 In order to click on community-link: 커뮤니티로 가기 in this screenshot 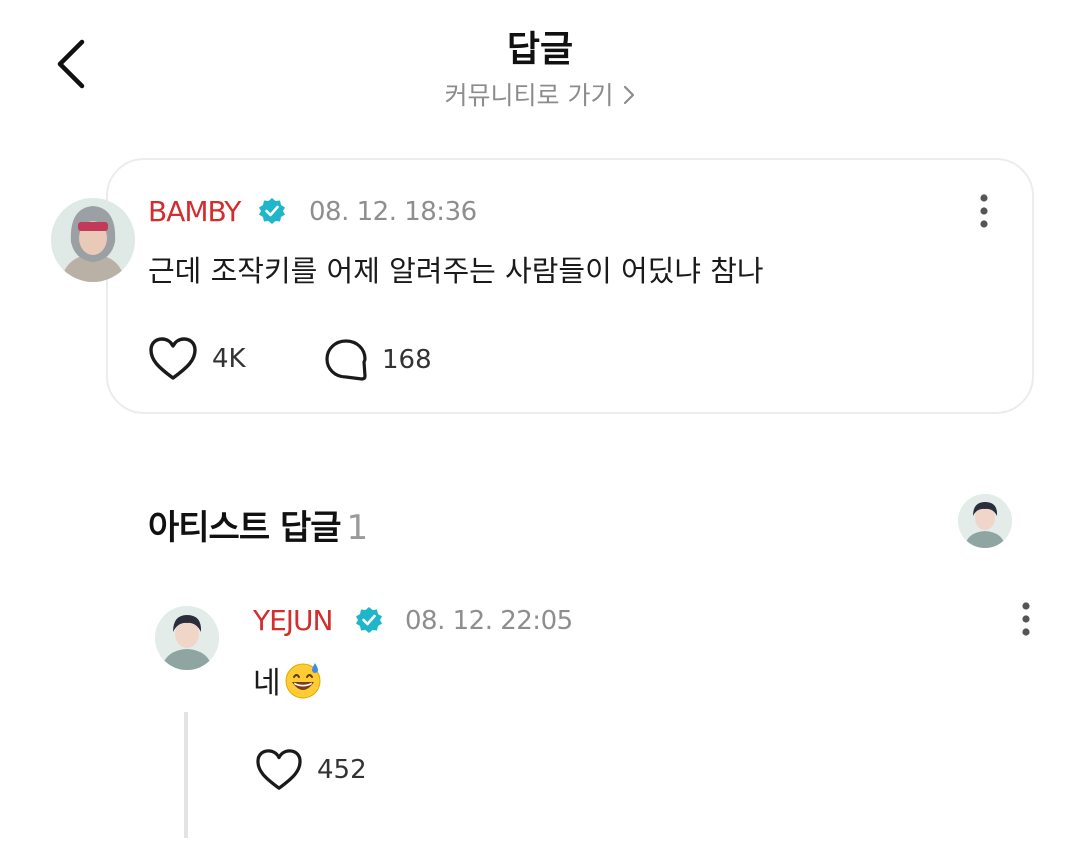, I will do `click(540, 94)`.